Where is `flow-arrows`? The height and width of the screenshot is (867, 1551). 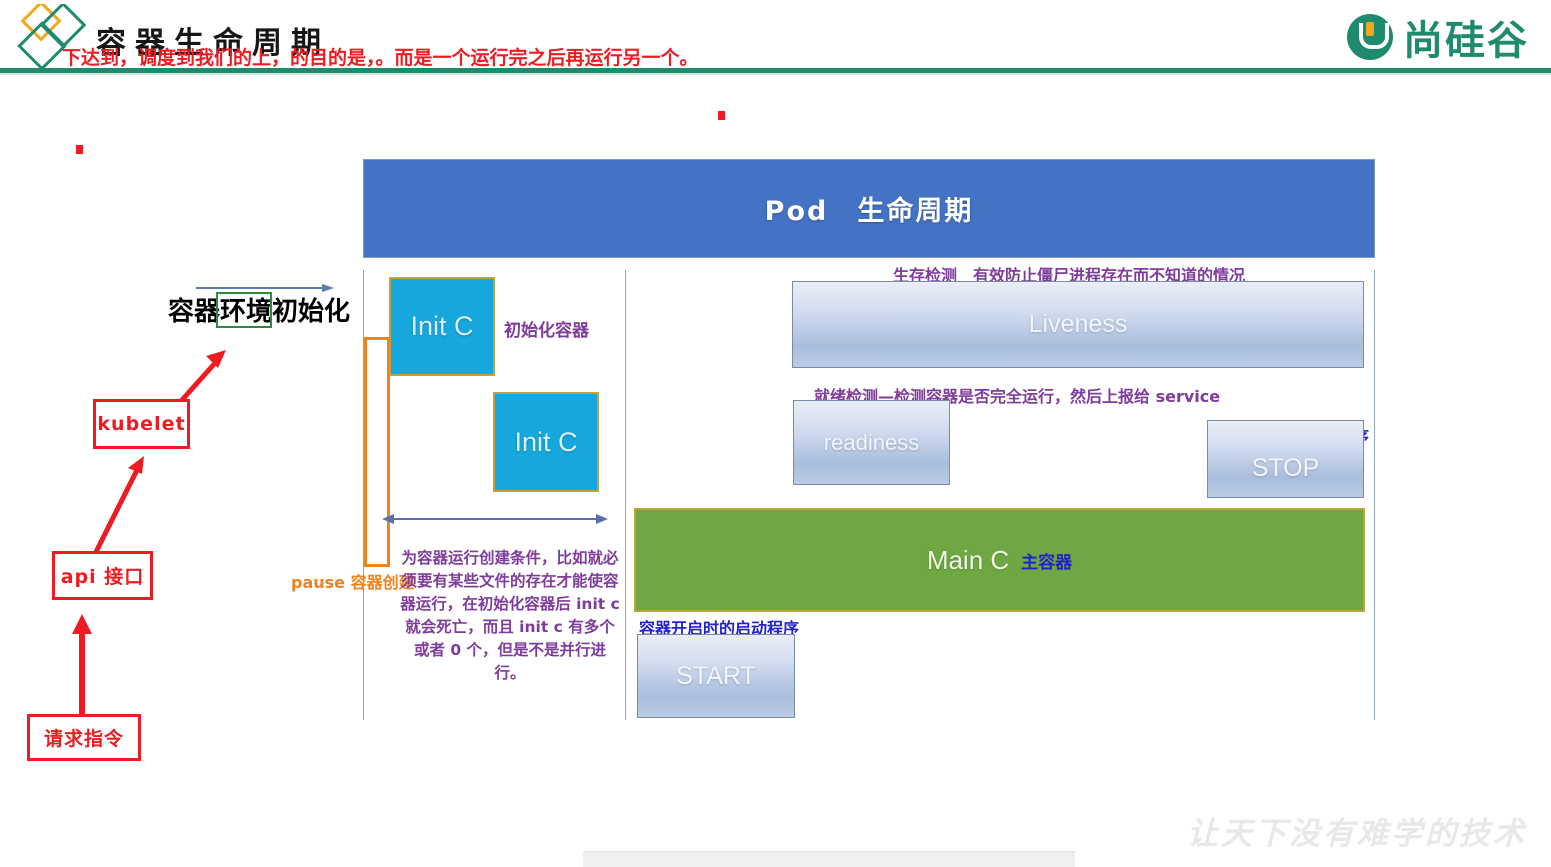
flow-arrows is located at coordinates (149, 535).